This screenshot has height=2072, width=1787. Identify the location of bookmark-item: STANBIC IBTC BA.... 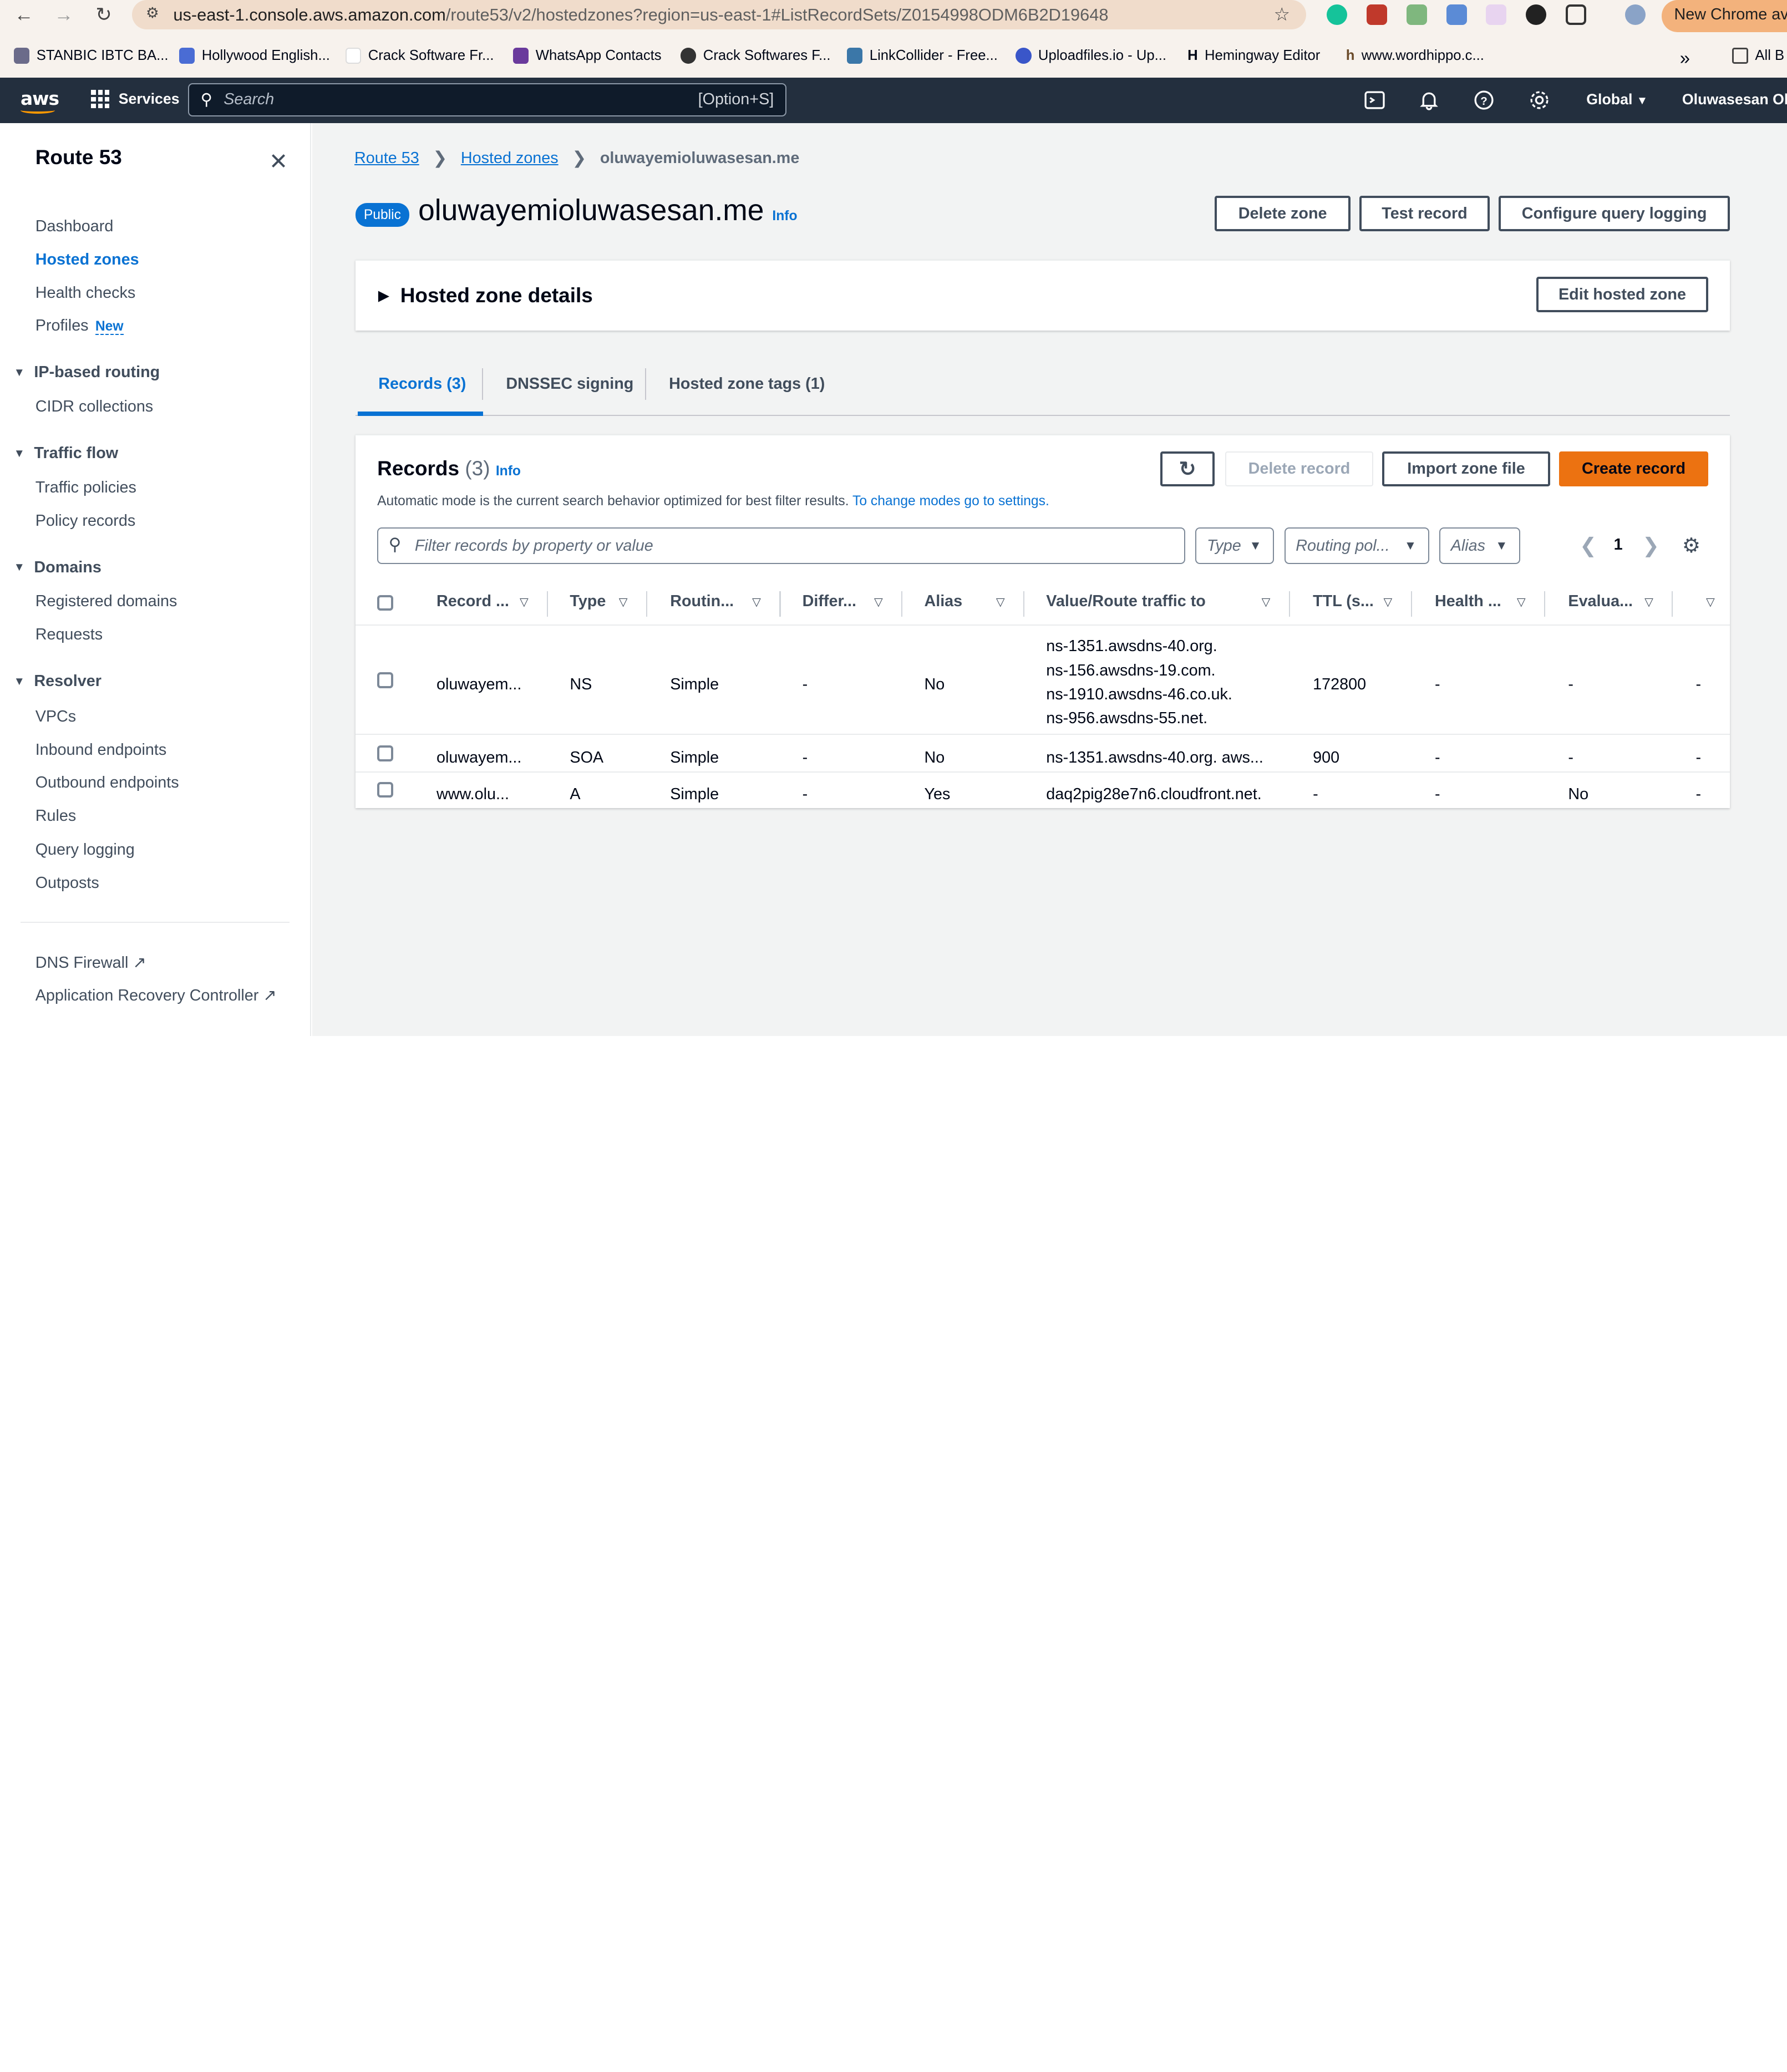
(91, 56).